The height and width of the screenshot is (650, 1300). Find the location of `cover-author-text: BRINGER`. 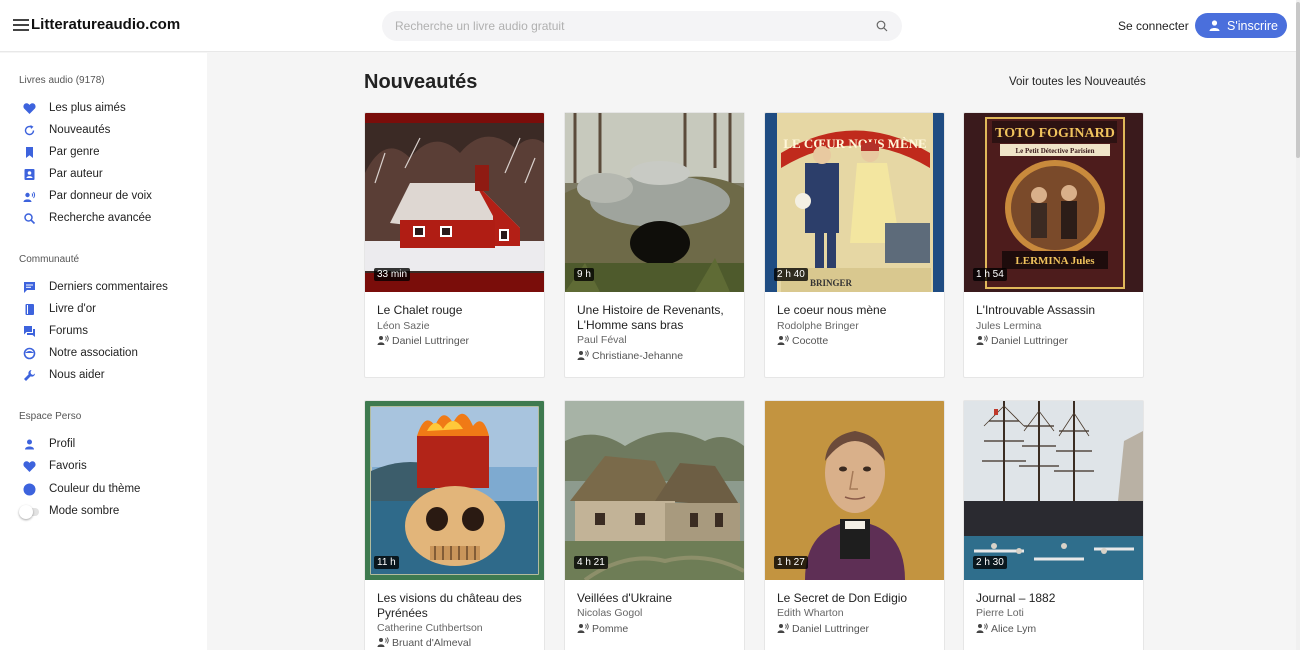

cover-author-text: BRINGER is located at coordinates (831, 283).